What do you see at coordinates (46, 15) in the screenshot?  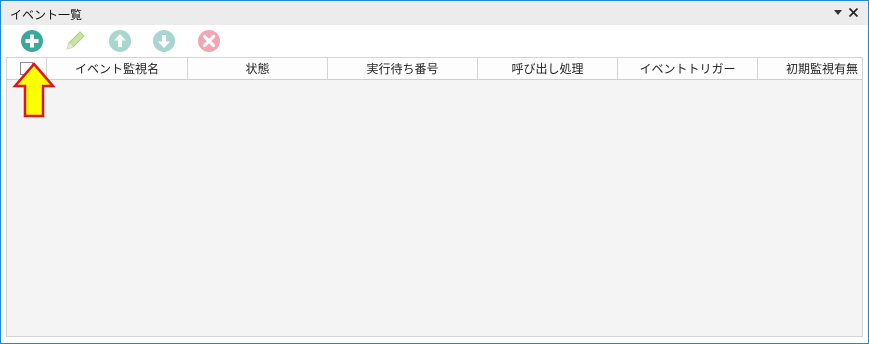 I see `panel-title: イベント一覧` at bounding box center [46, 15].